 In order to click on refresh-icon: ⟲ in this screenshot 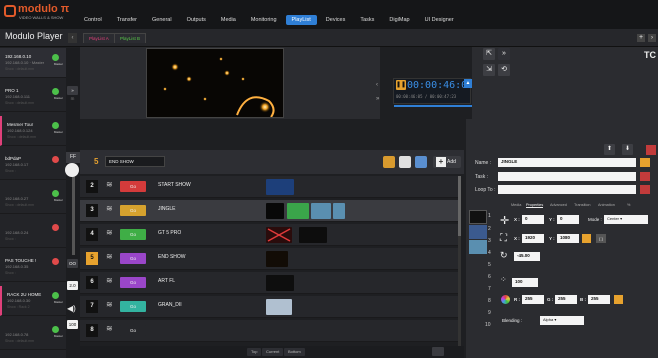, I will do `click(504, 70)`.